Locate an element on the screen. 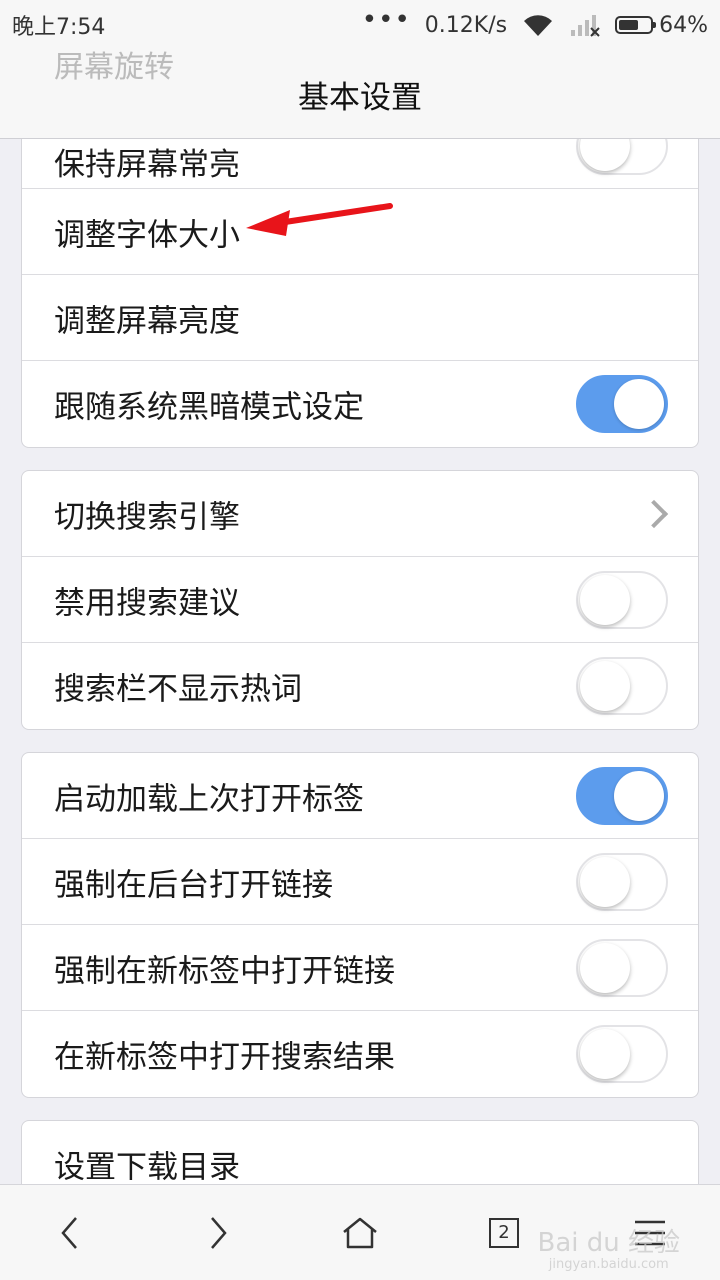 The height and width of the screenshot is (1280, 720). settings-row: 设置下载目录 is located at coordinates (360, 1153).